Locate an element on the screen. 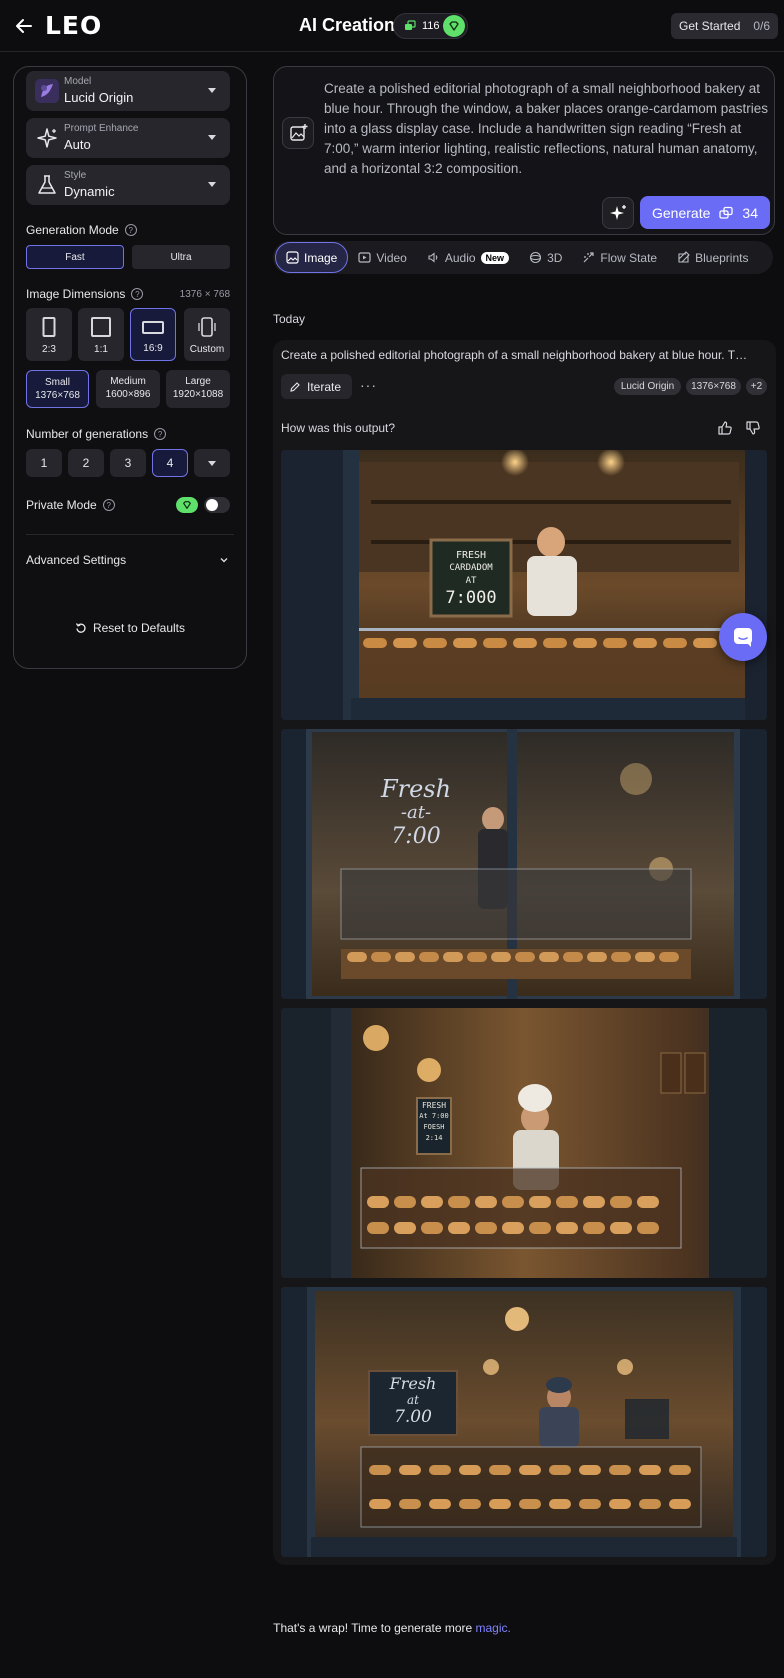  tab-video: Video is located at coordinates (382, 257).